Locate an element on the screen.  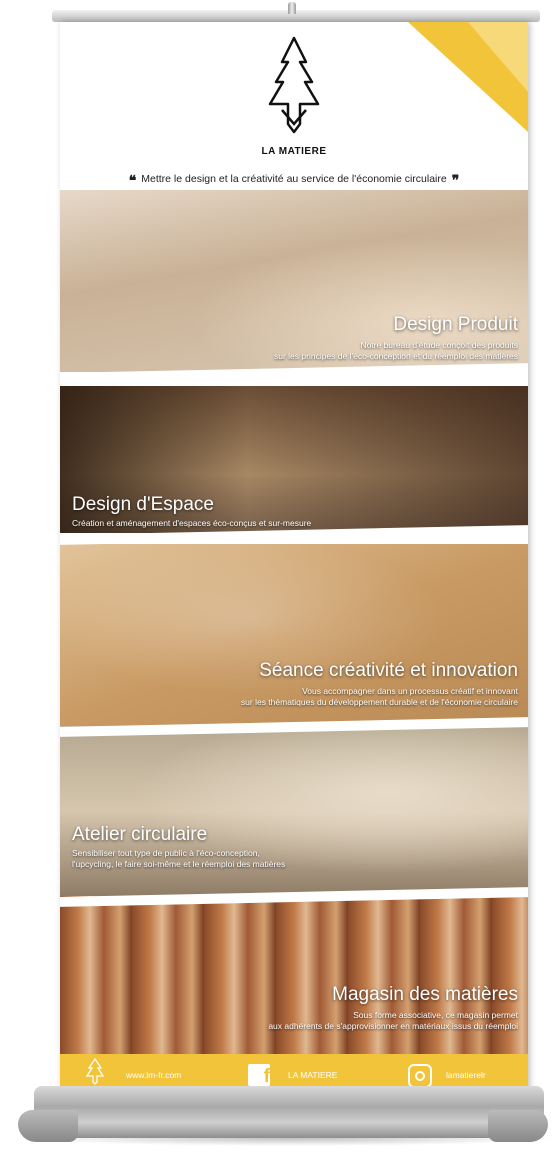
section-title: Séance créativité et innovation is located at coordinates (388, 670).